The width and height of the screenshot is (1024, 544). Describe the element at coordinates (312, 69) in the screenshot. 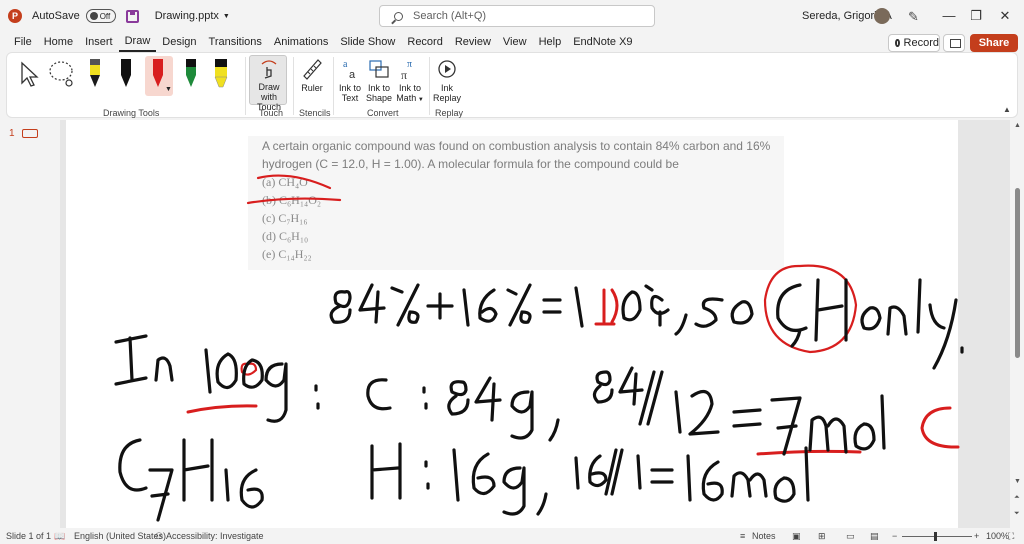

I see `ruler-icon` at that location.